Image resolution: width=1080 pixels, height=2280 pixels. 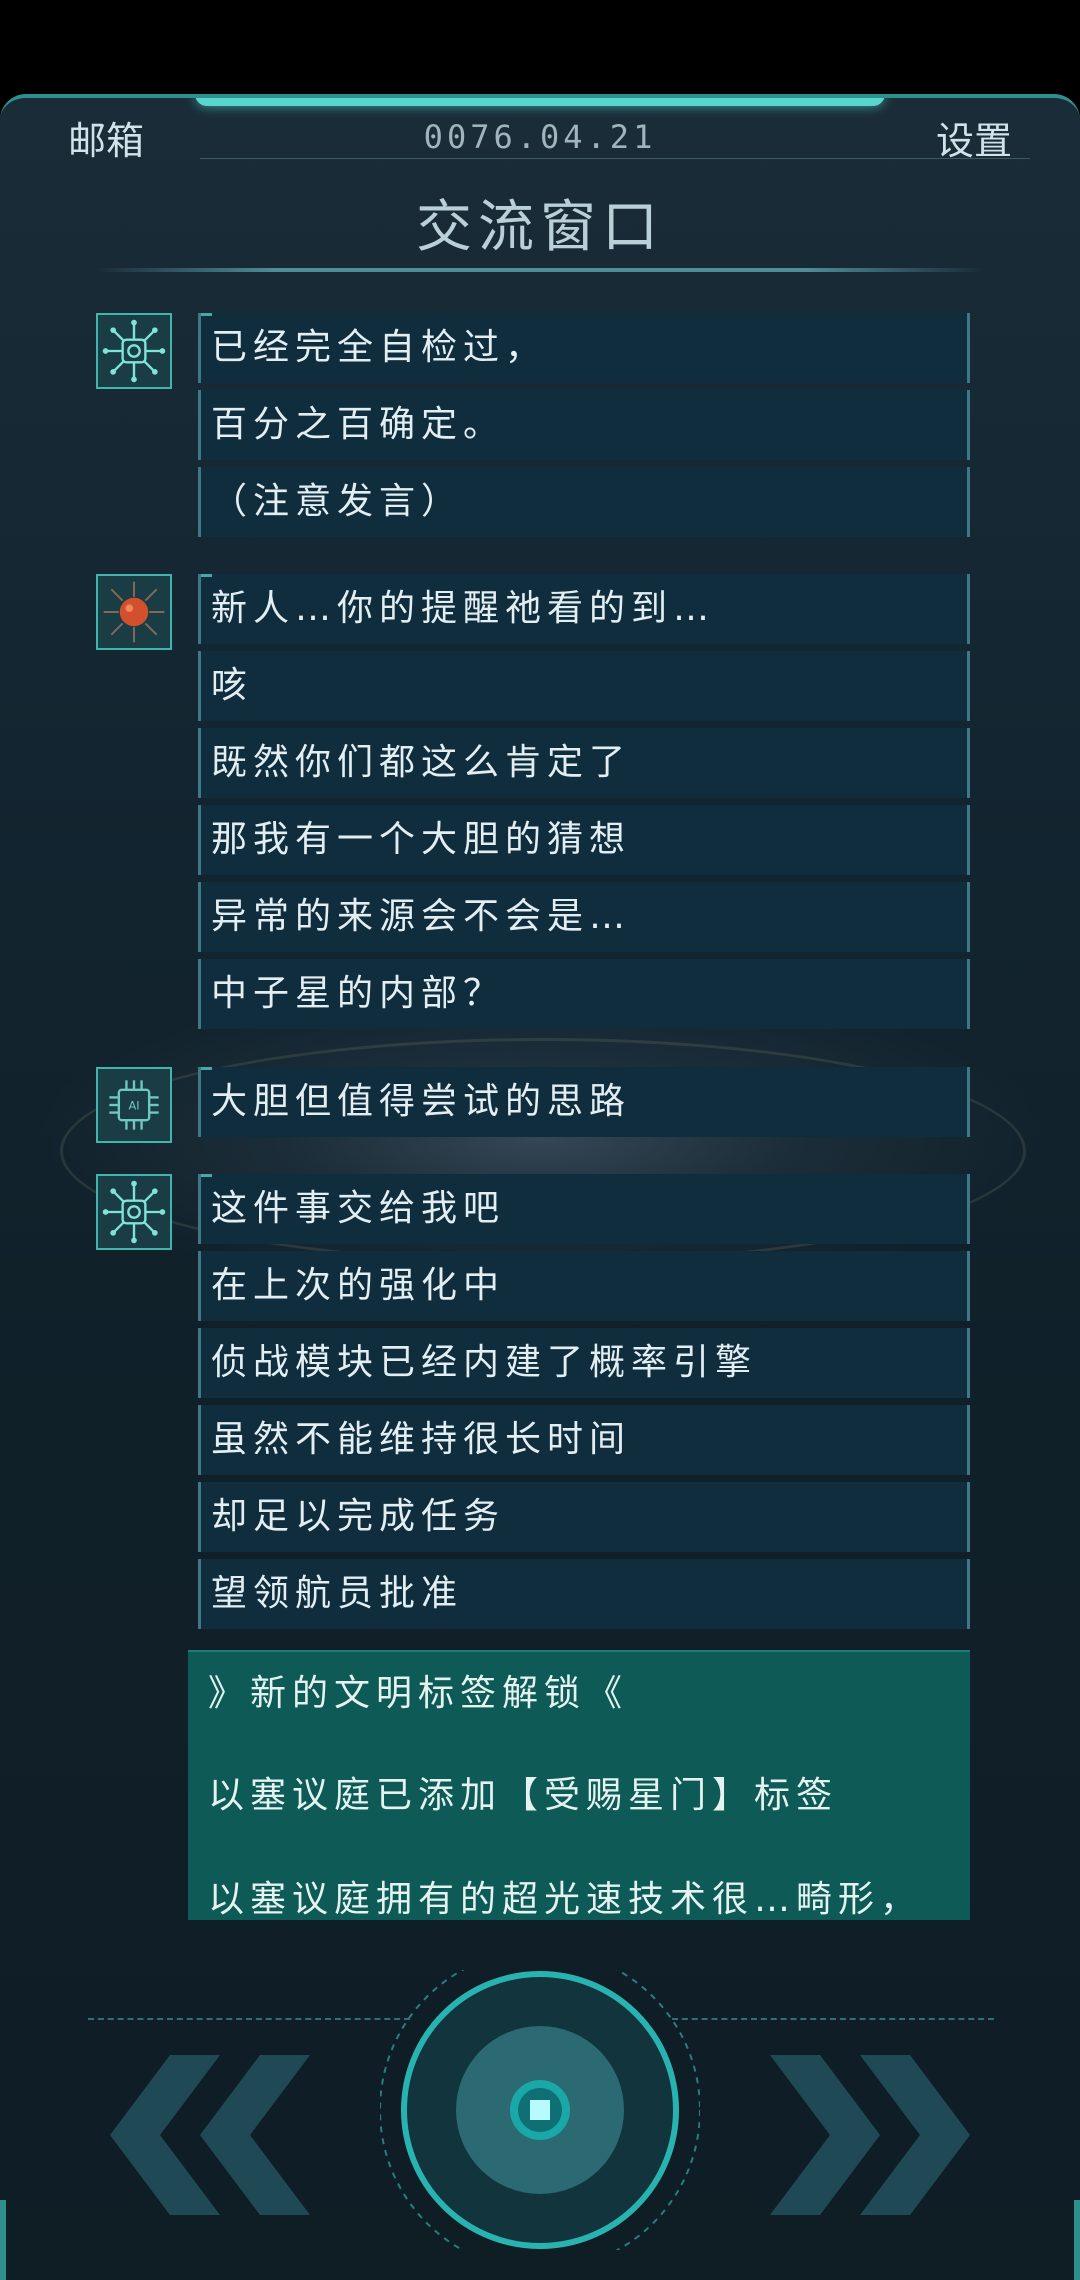 I want to click on chat-message: 在上次的强化中, so click(x=584, y=1286).